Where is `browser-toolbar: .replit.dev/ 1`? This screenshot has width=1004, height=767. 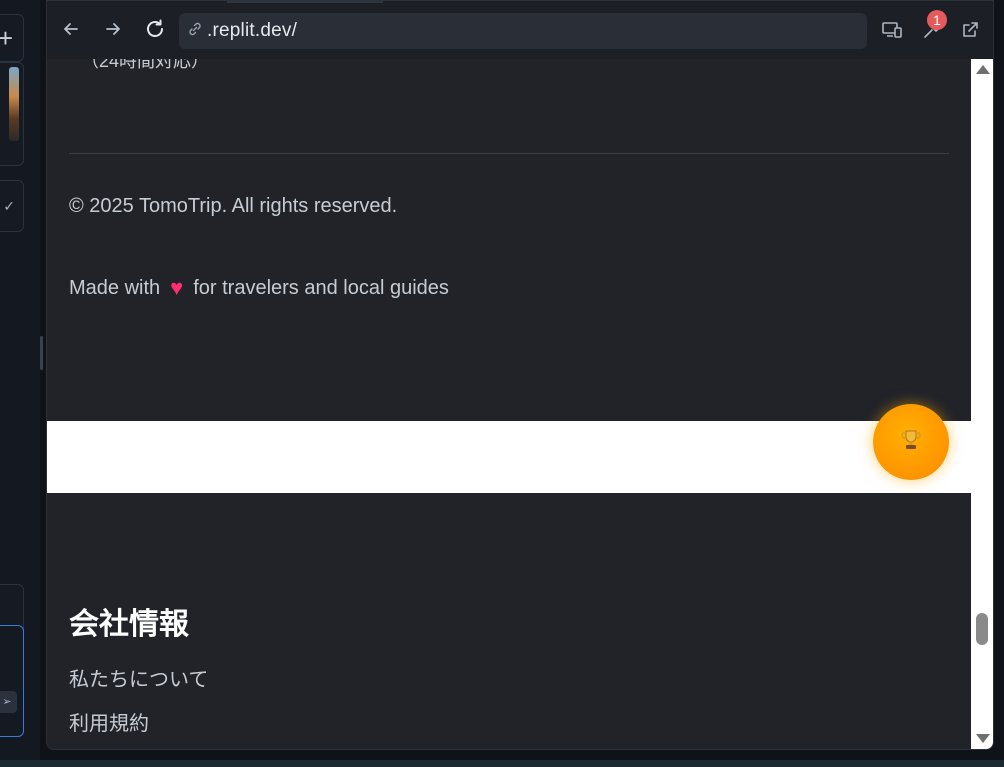 browser-toolbar: .replit.dev/ 1 is located at coordinates (520, 30).